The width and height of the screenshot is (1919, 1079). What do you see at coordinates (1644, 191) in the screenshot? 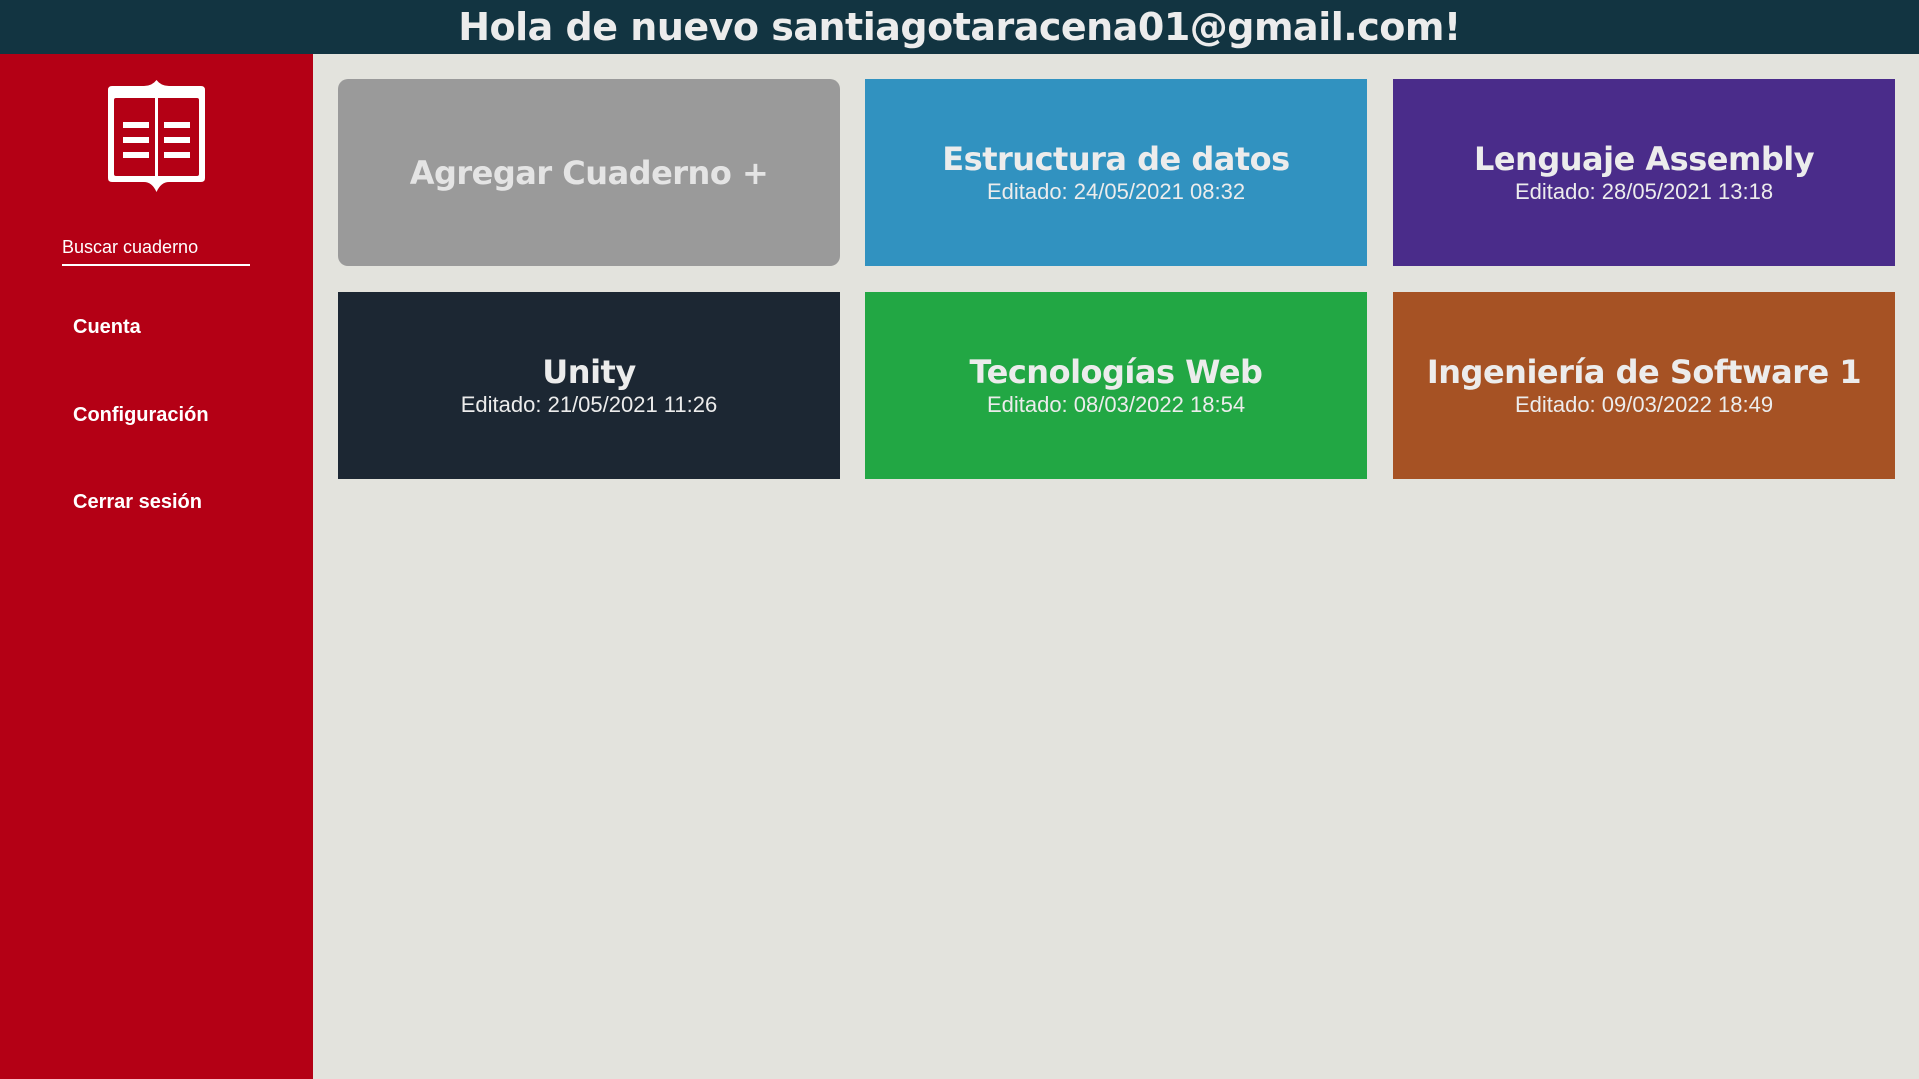
I see `notebook-edited-date: Editado: 28/05/2021 13:18` at bounding box center [1644, 191].